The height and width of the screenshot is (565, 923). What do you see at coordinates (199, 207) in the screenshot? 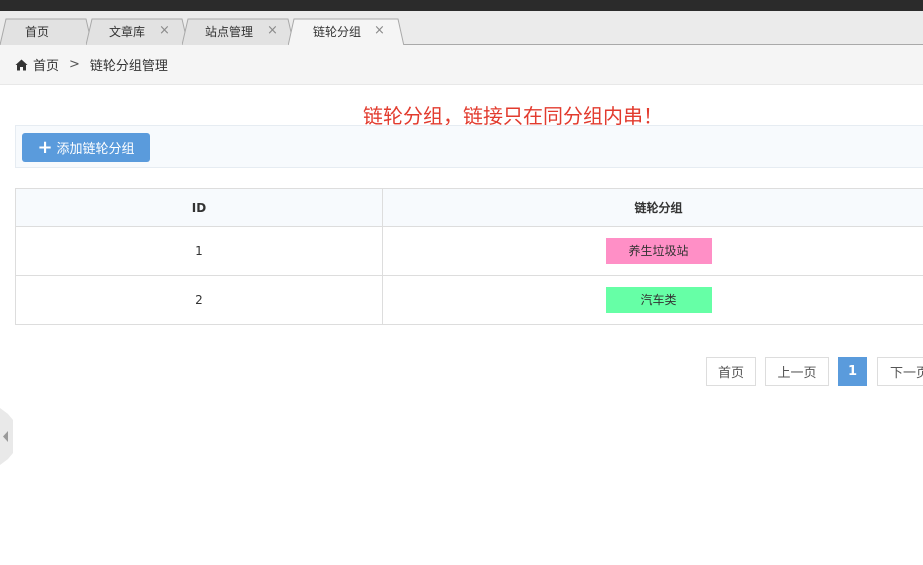
I see `column-header-id: ID` at bounding box center [199, 207].